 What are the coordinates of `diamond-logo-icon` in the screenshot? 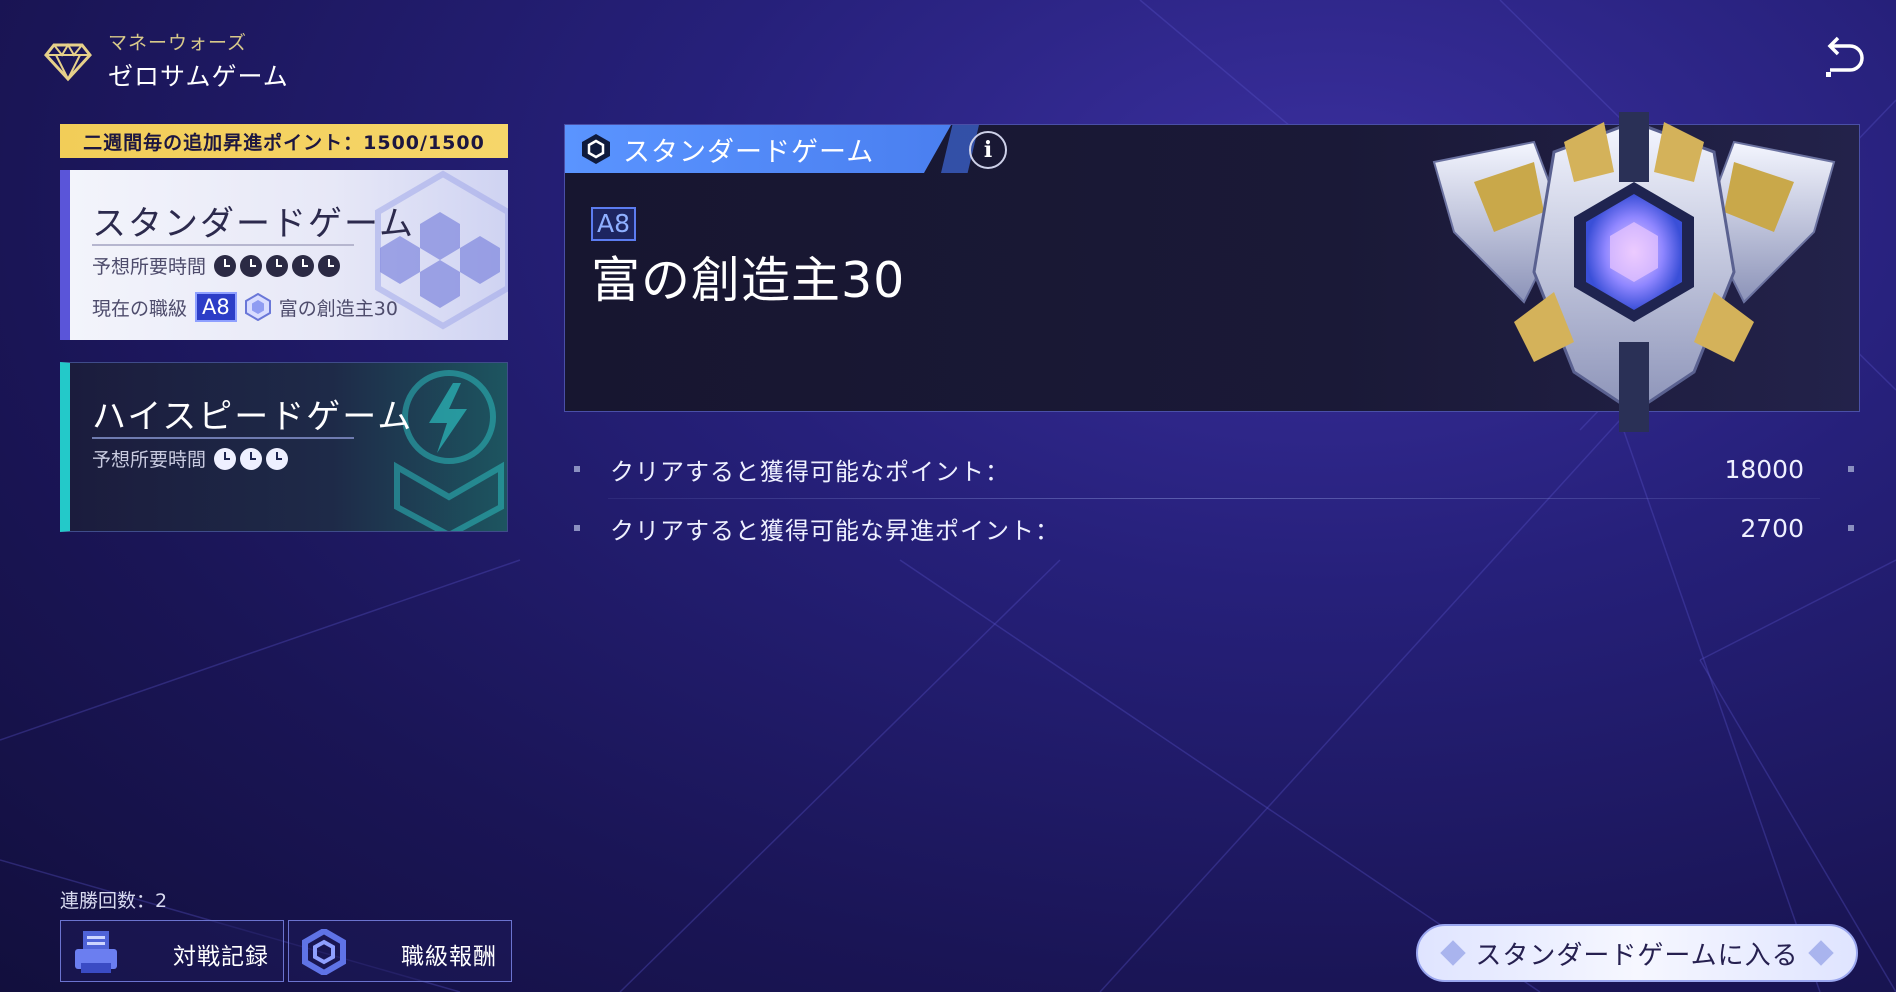 It's located at (68, 61).